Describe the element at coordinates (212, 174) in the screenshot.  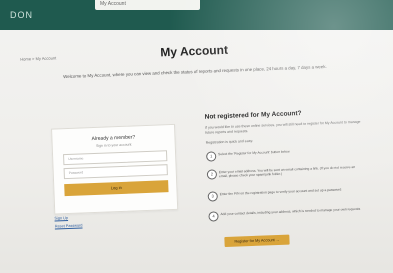
I see `step-number: 2` at that location.